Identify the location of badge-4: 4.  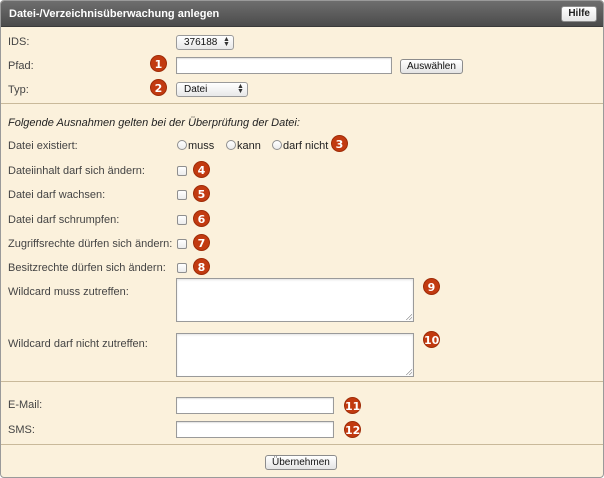
(201, 169).